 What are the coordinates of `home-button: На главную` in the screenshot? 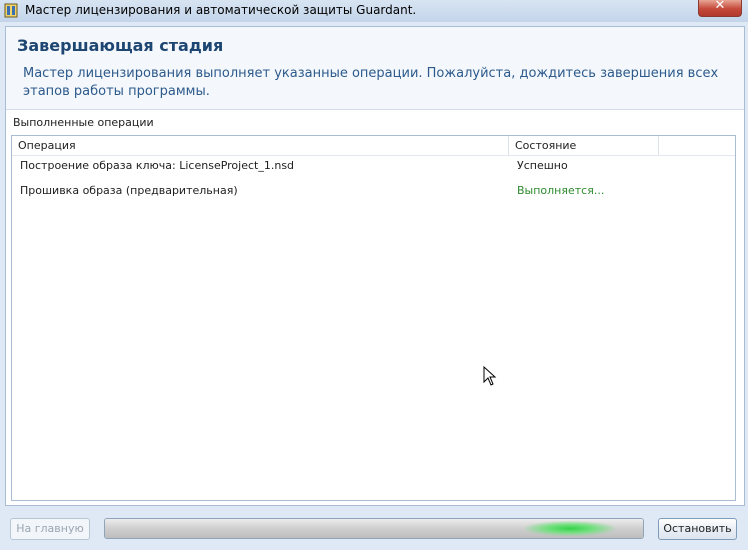 It's located at (50, 529).